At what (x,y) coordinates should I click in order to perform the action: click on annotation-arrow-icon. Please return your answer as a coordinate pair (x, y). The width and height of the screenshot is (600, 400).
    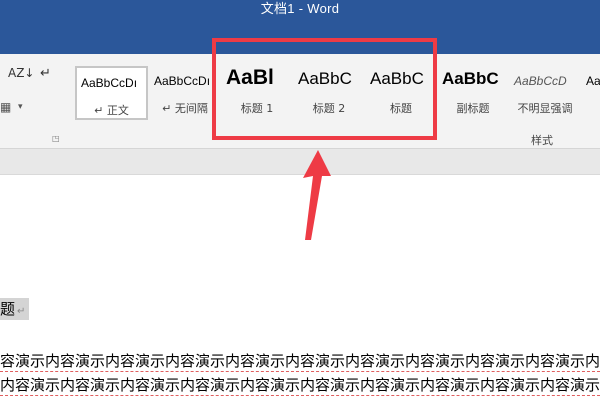
    Looking at the image, I should click on (317, 195).